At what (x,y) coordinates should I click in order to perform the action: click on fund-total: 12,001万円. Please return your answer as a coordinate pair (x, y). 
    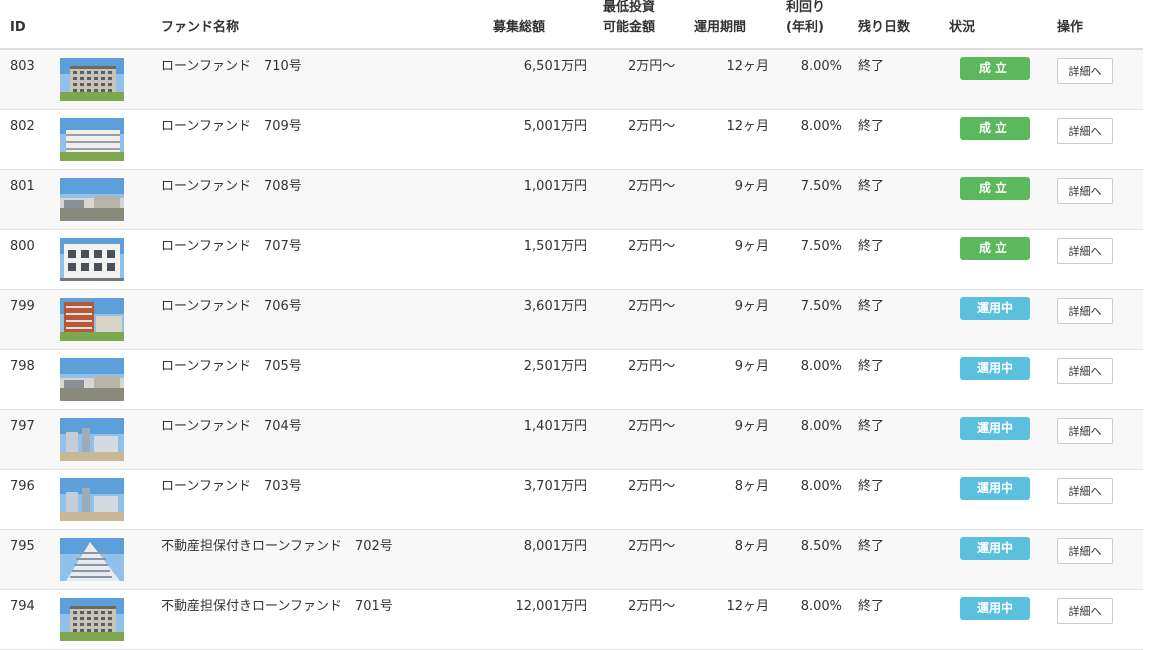
    Looking at the image, I should click on (551, 606).